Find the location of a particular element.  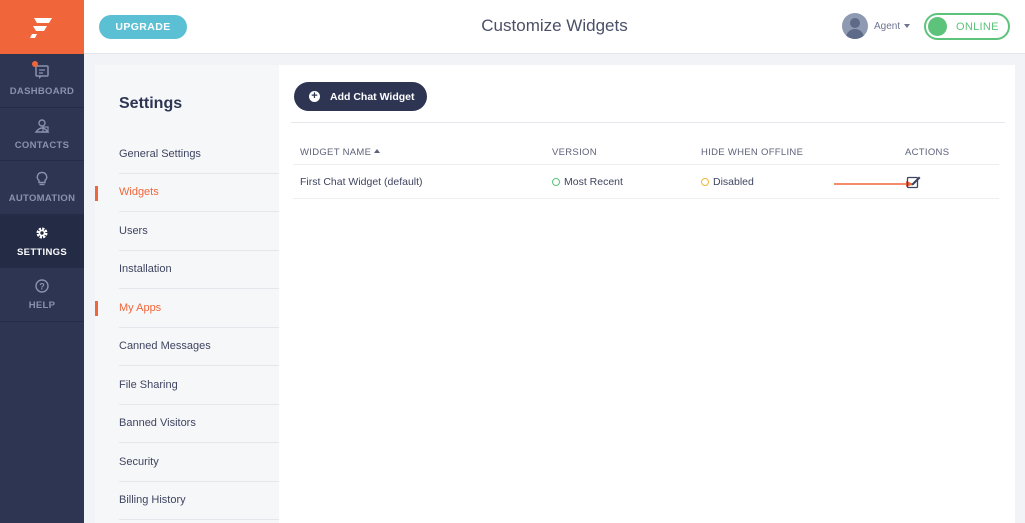

settings-item-installation: Installation is located at coordinates (199, 270).